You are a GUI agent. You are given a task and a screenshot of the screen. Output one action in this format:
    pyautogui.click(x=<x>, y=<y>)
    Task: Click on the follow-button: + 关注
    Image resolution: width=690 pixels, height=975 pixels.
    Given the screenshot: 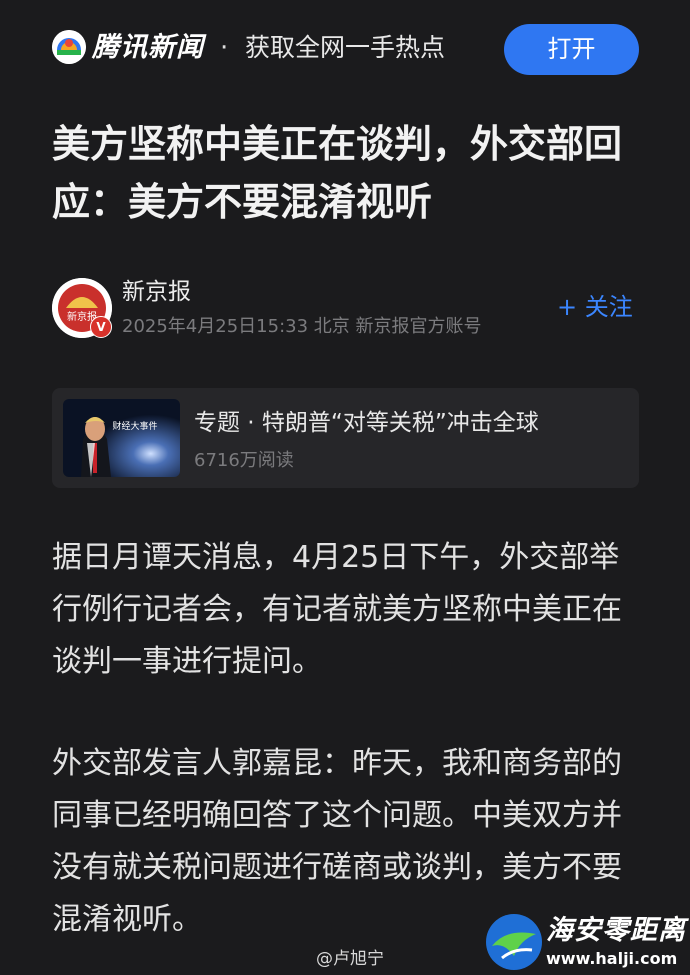 What is the action you would take?
    pyautogui.click(x=595, y=307)
    